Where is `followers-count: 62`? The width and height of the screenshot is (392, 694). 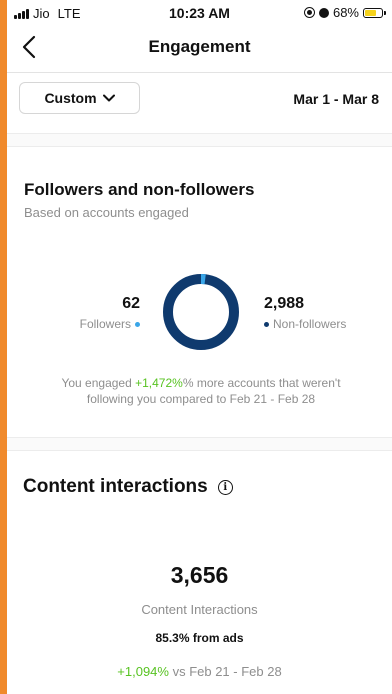
followers-count: 62 is located at coordinates (131, 303).